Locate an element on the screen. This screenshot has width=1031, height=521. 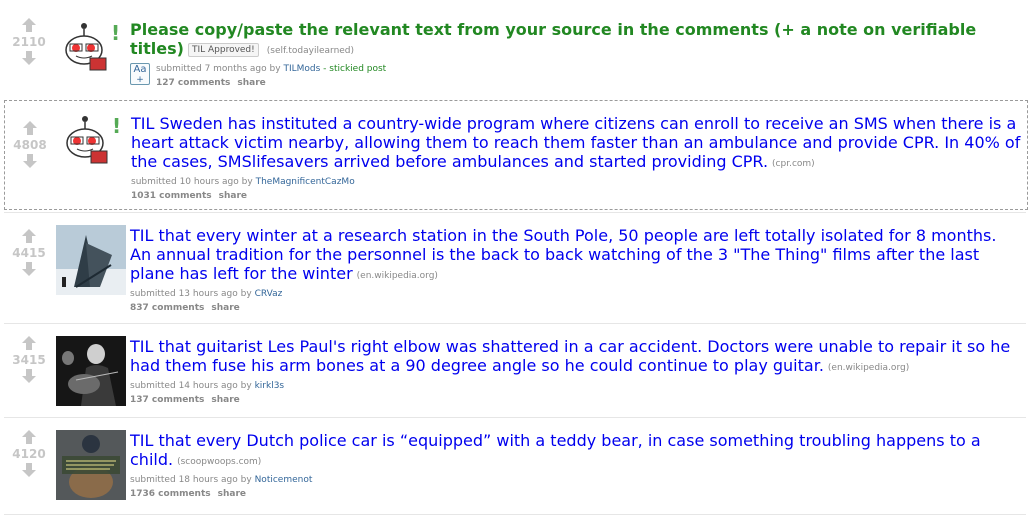
comments-link: 837 comments is located at coordinates (167, 308).